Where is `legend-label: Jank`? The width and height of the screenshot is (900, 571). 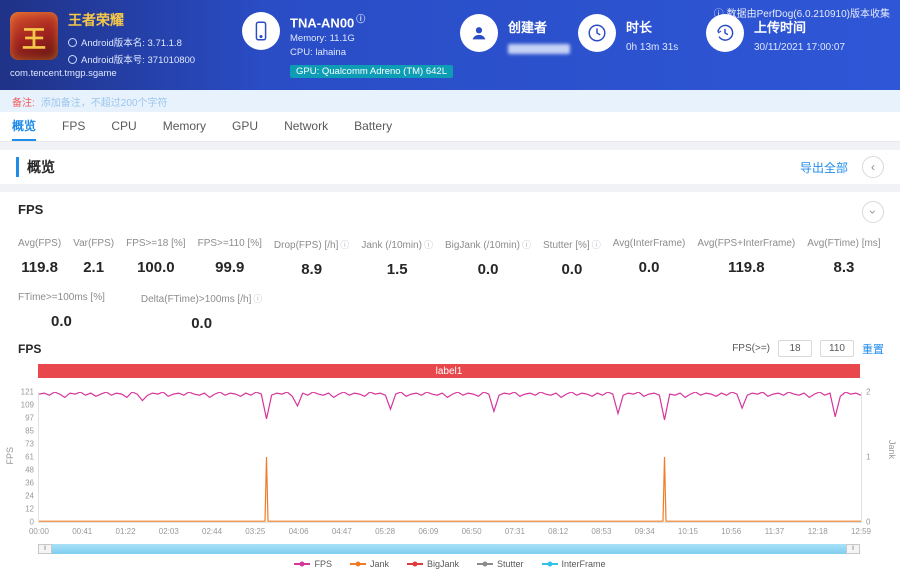
legend-label: Jank is located at coordinates (379, 564).